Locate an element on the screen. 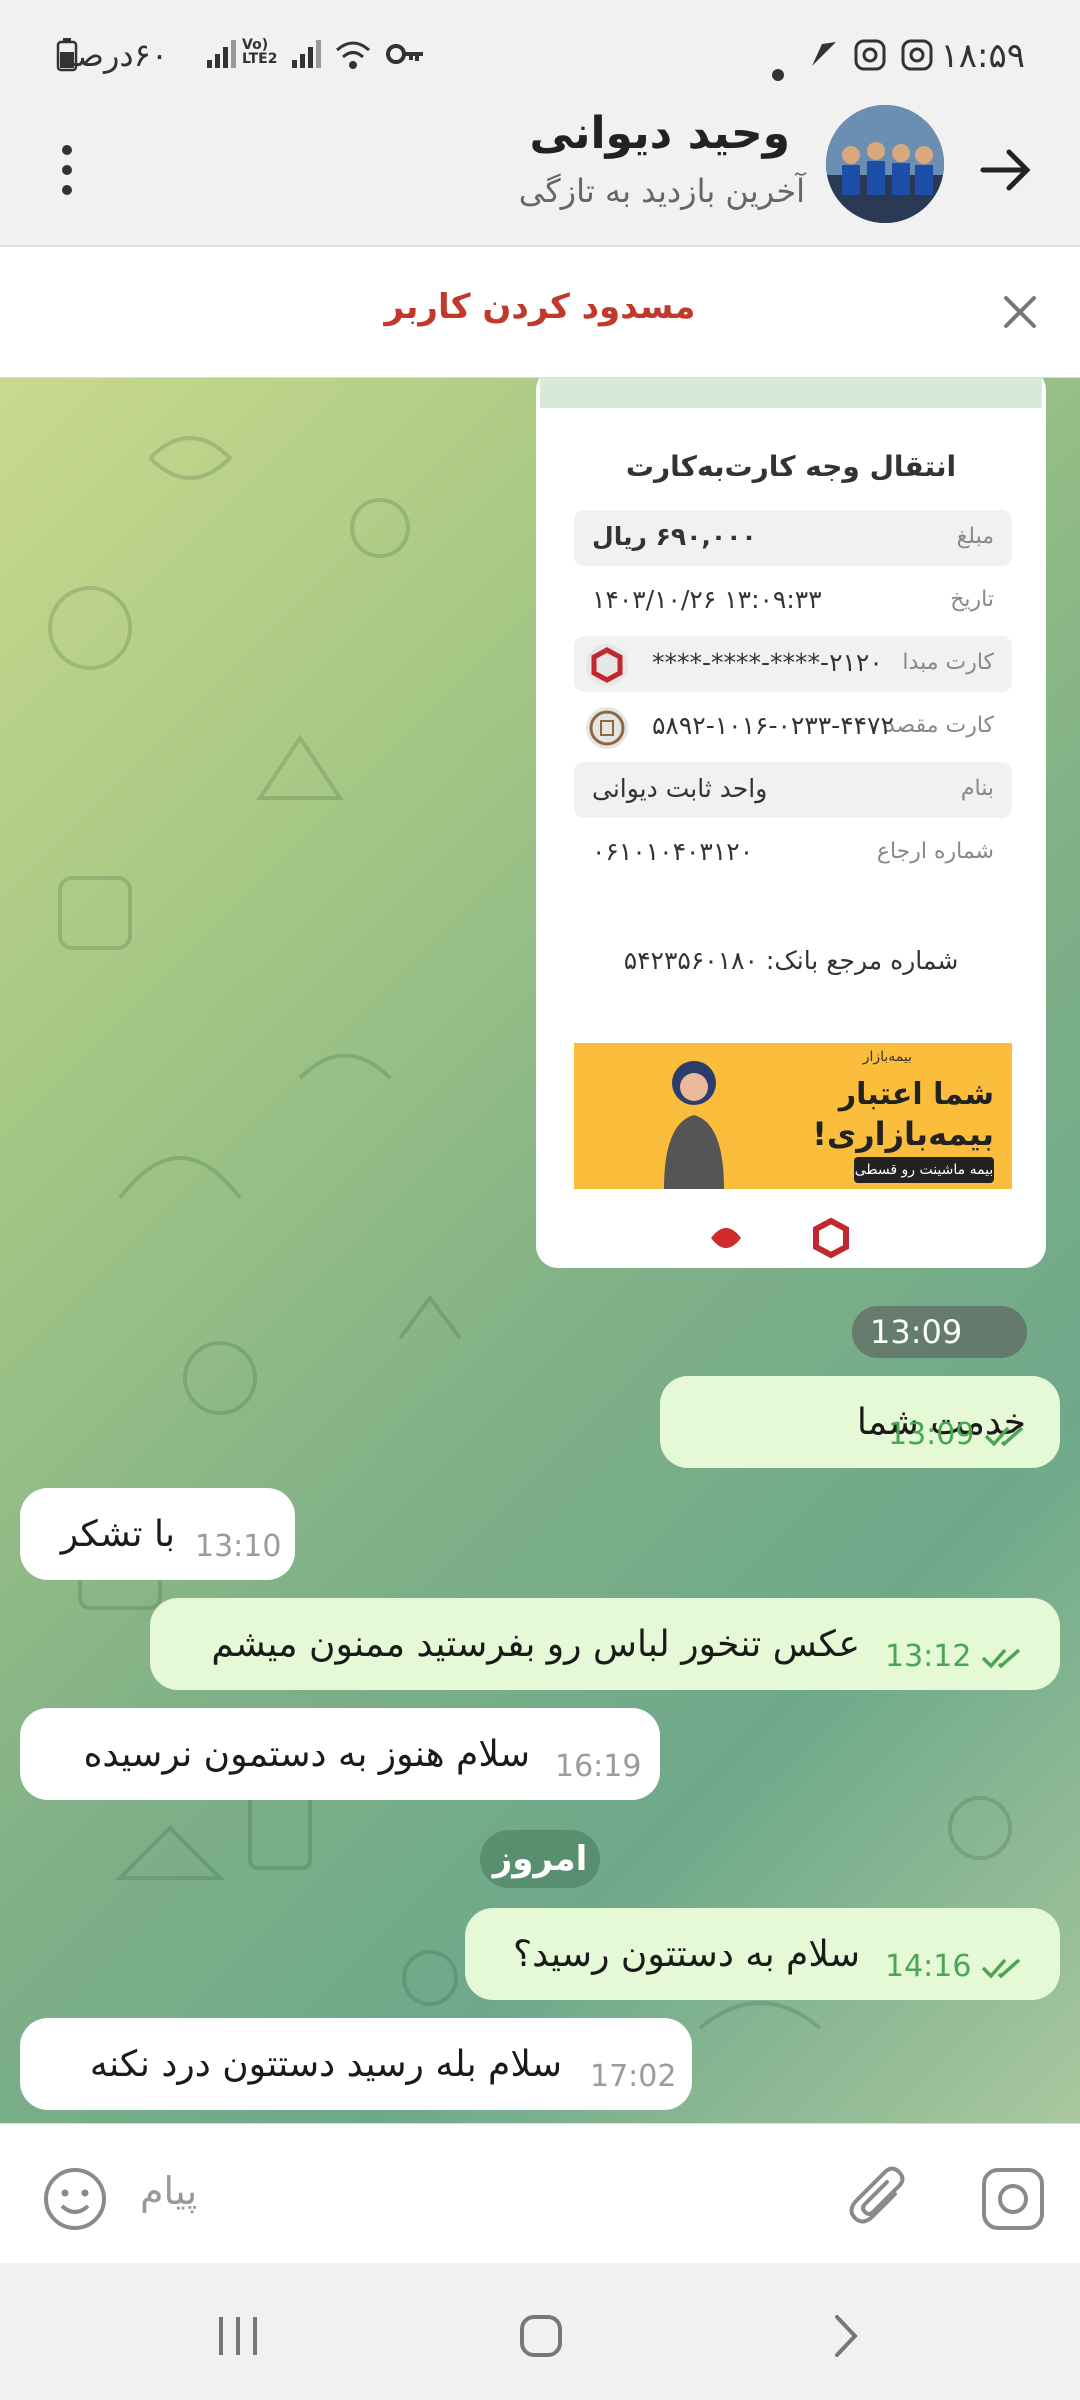 The image size is (1080, 2400). ad-button: بیمه ماشینت رو قسطی تمدید کن is located at coordinates (924, 1173).